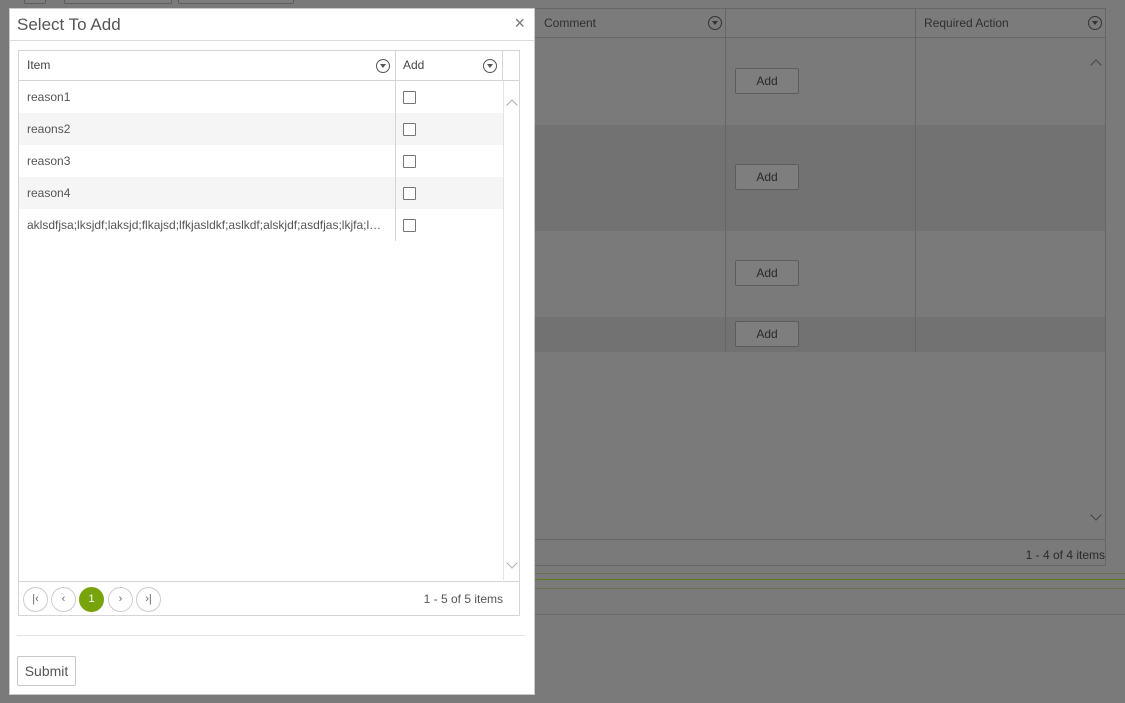  I want to click on table-row: reaons2, so click(261, 129).